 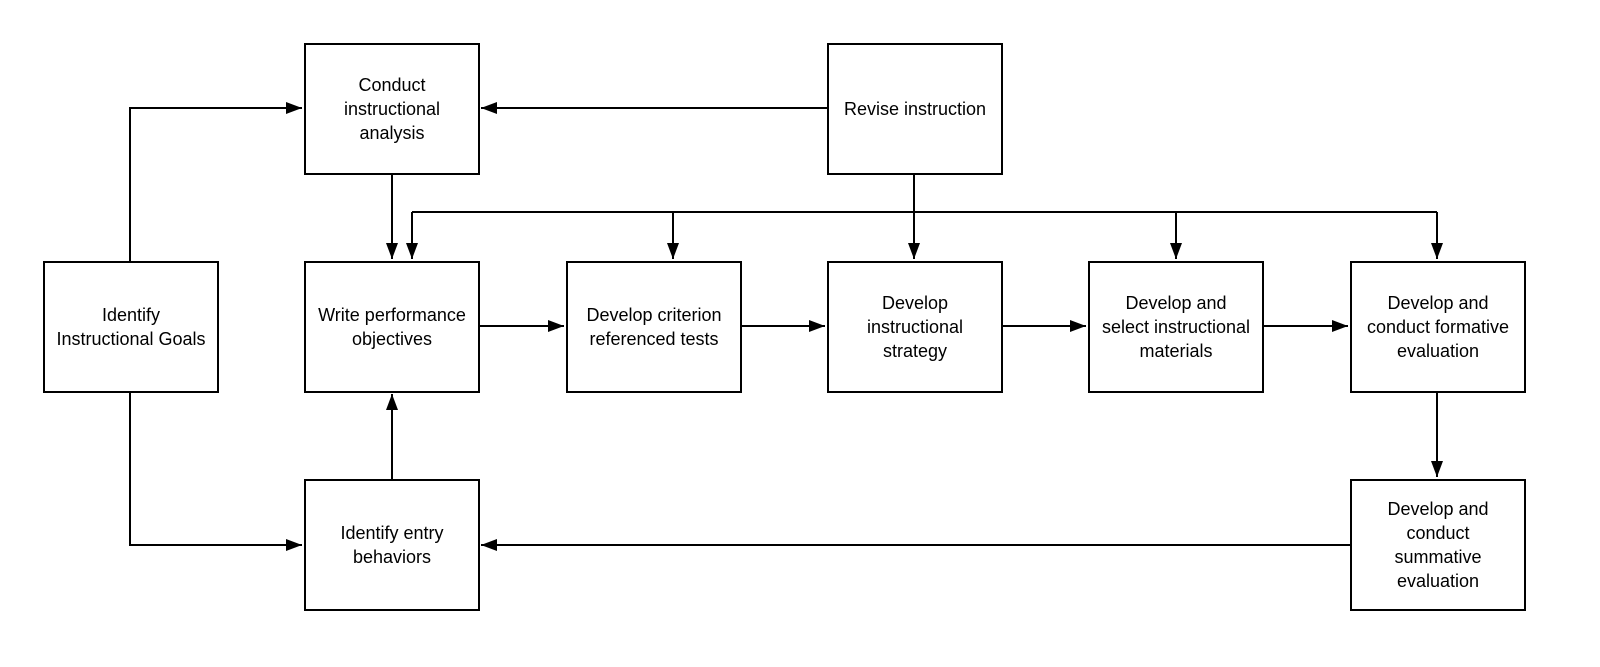 I want to click on node-label-line: Revise instruction, so click(x=915, y=109).